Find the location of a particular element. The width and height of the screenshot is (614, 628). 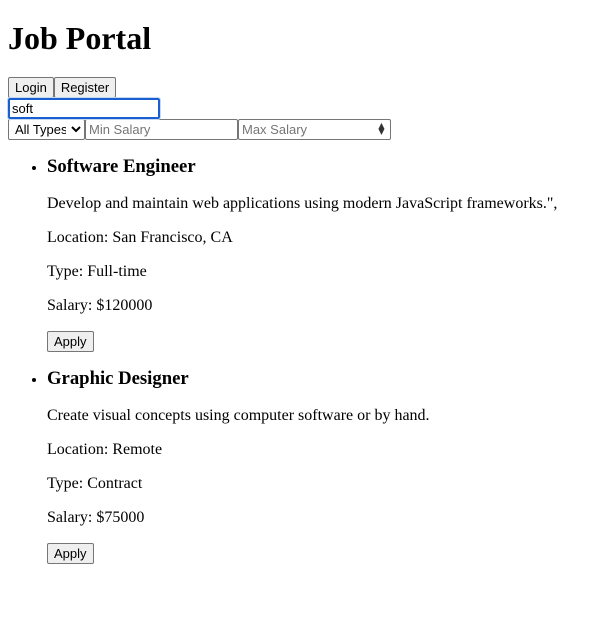

min-salary-input is located at coordinates (161, 129).